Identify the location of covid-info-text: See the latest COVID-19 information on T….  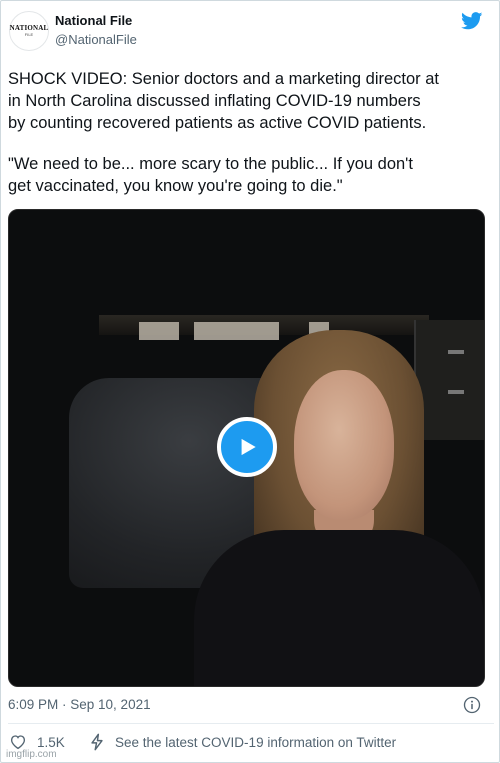
(256, 742).